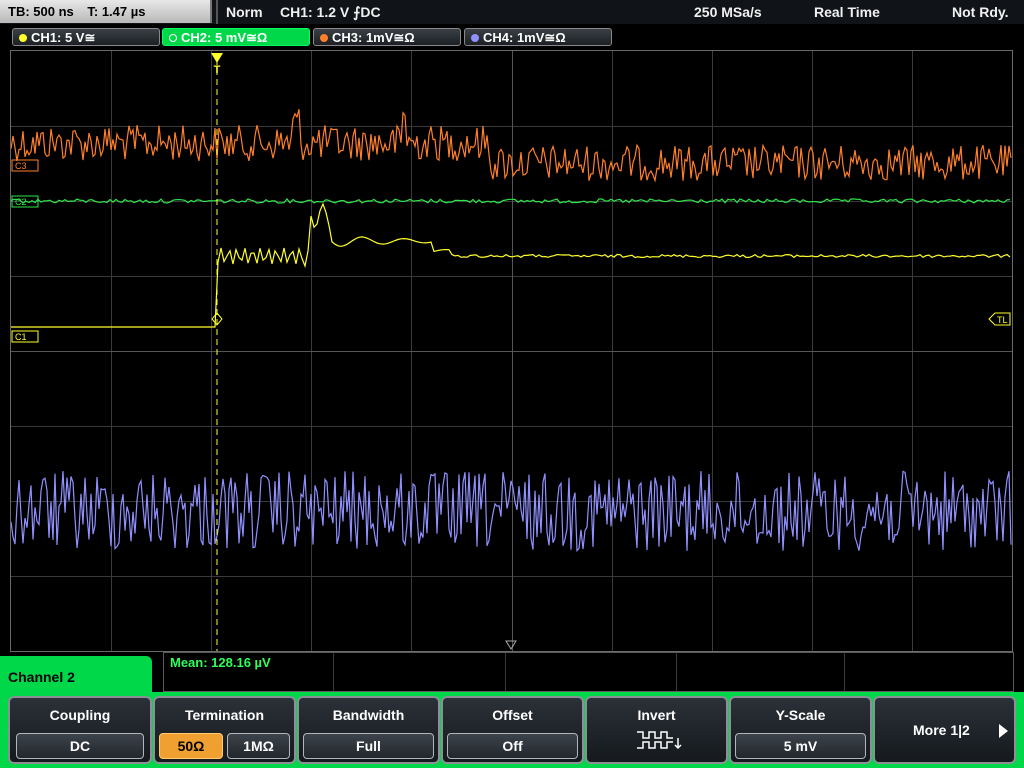 This screenshot has height=768, width=1024. What do you see at coordinates (512, 715) in the screenshot?
I see `offset-title: Offset` at bounding box center [512, 715].